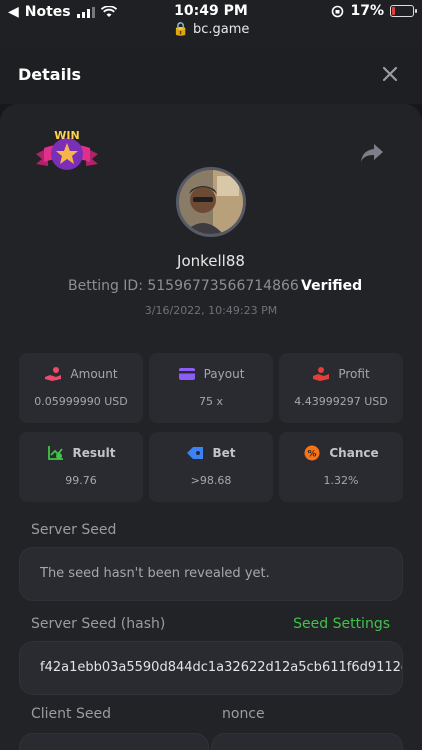 Image resolution: width=422 pixels, height=750 pixels. Describe the element at coordinates (71, 714) in the screenshot. I see `client-seed-label: Client Seed` at that location.